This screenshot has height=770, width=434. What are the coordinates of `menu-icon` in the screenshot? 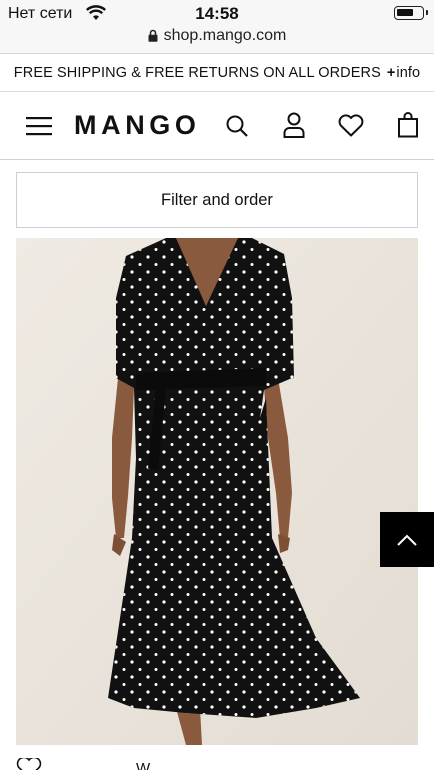 It's located at (39, 126).